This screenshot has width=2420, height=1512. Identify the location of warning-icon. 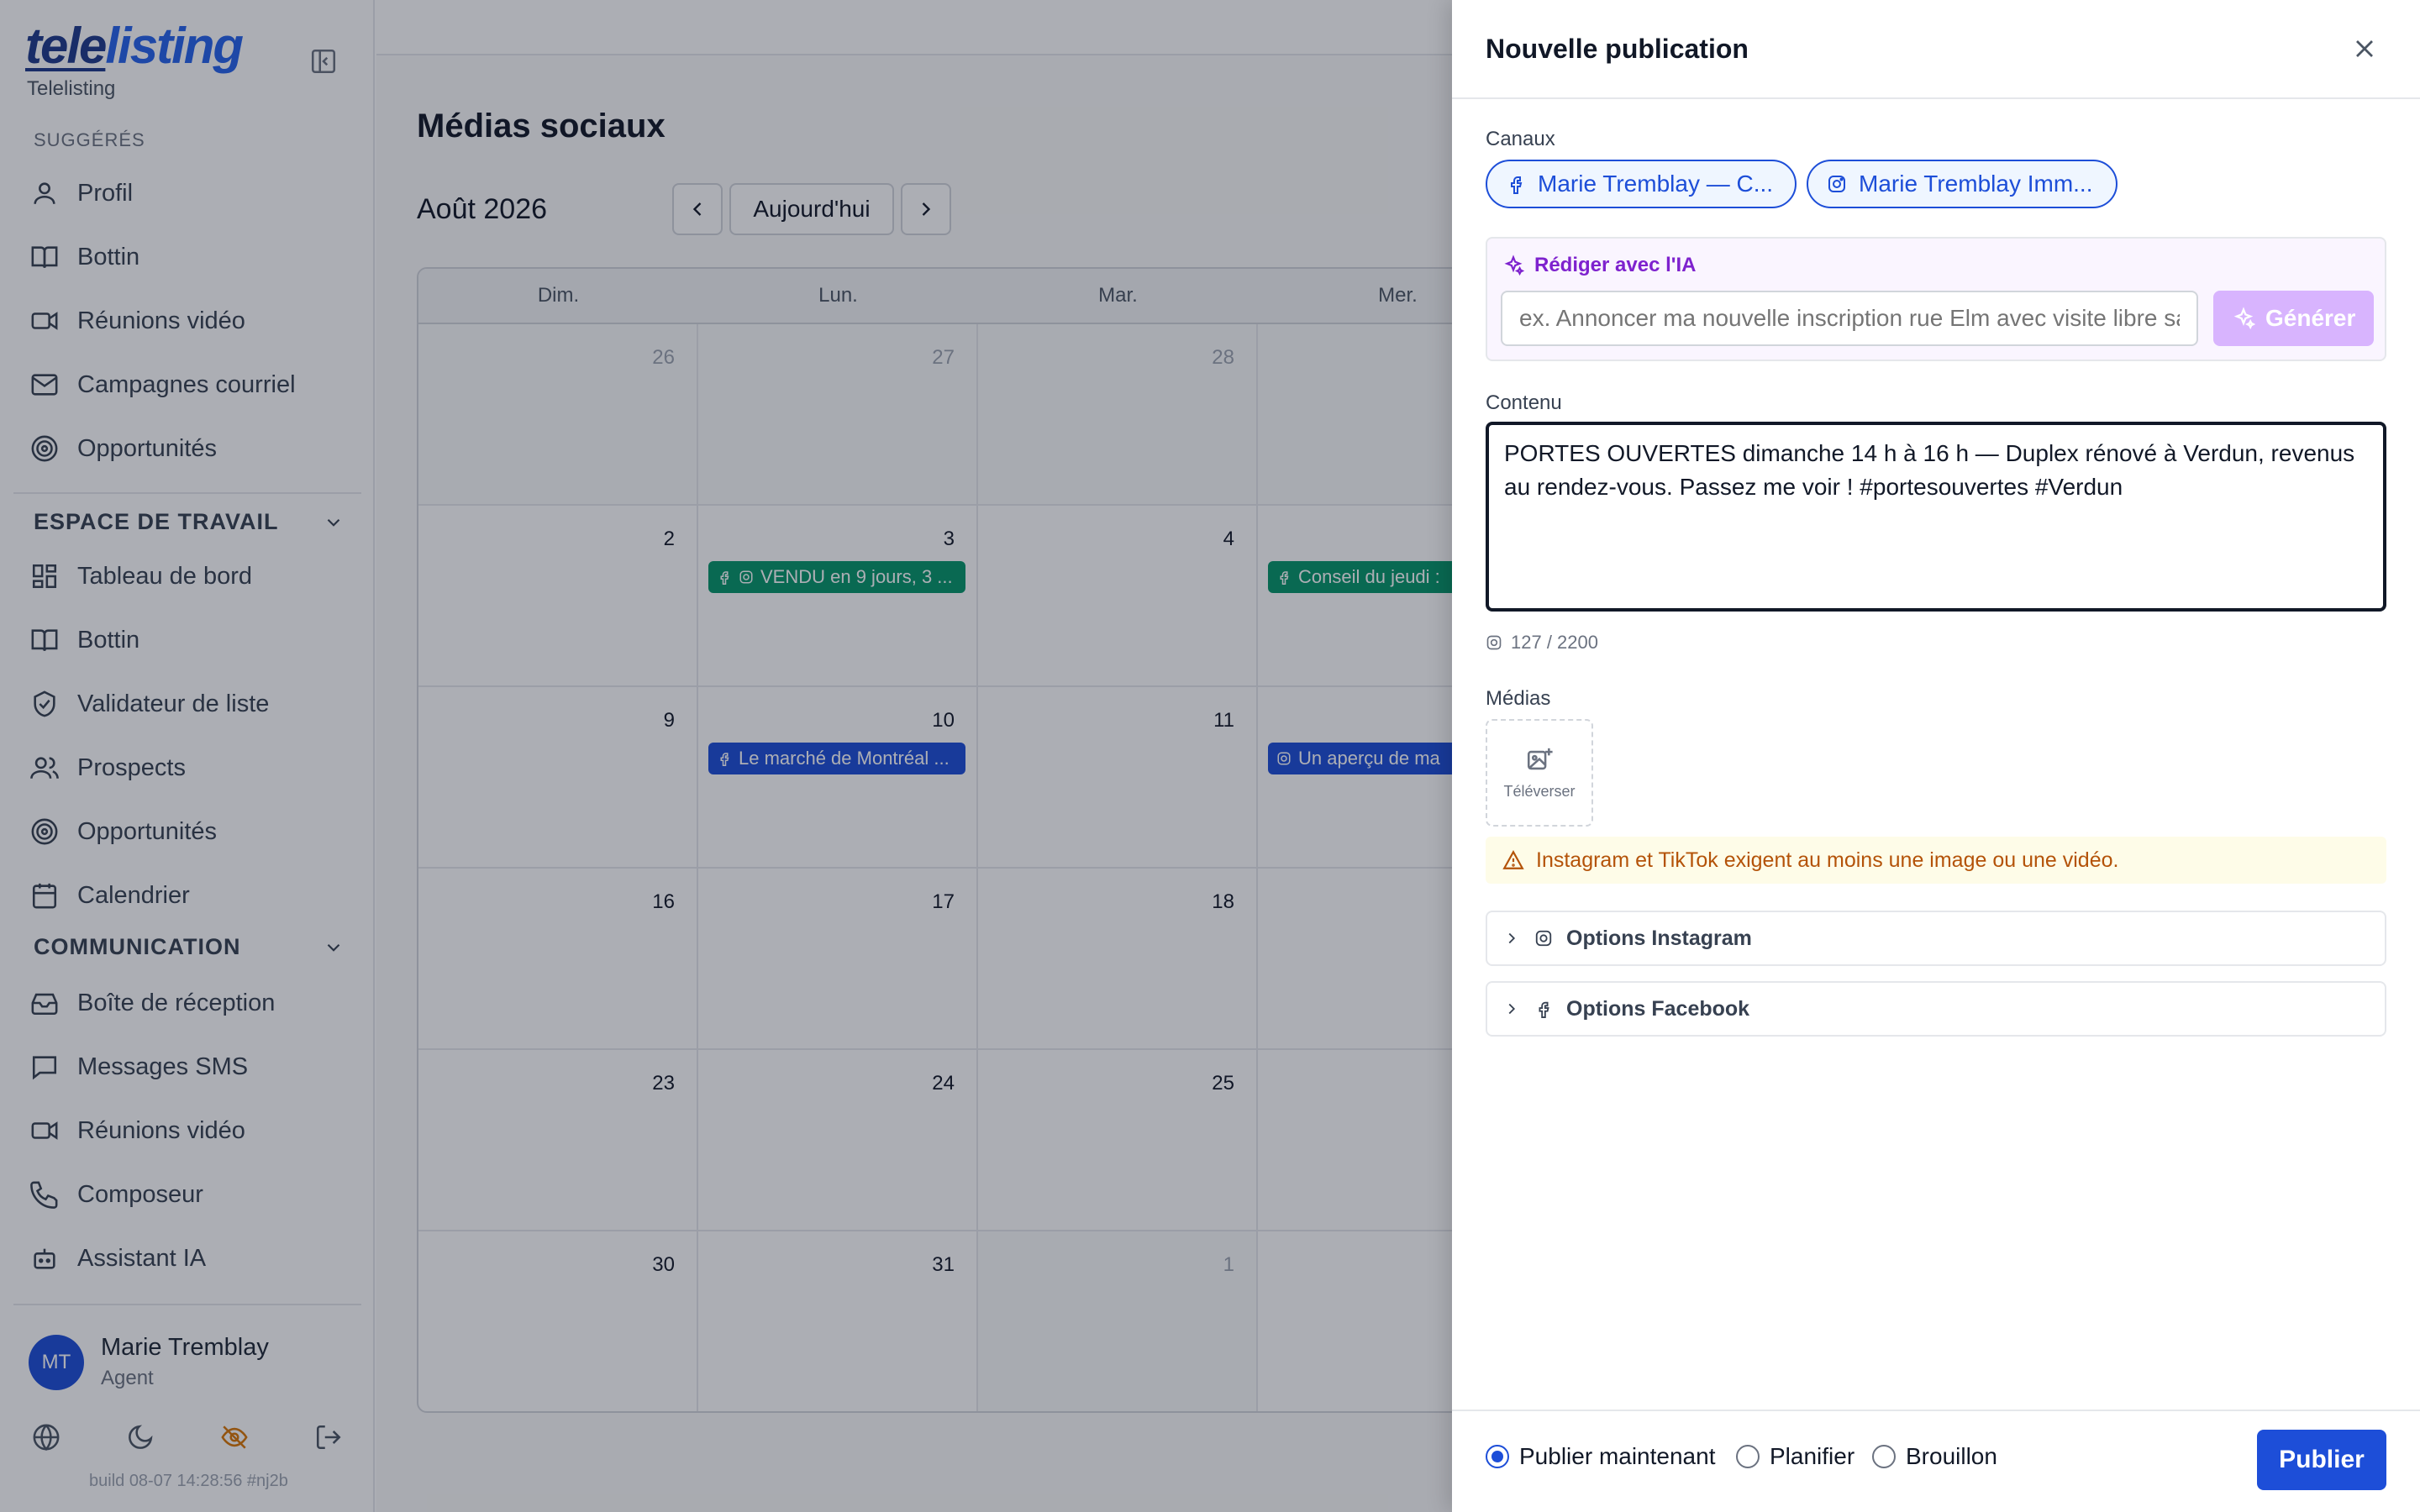
(1513, 859).